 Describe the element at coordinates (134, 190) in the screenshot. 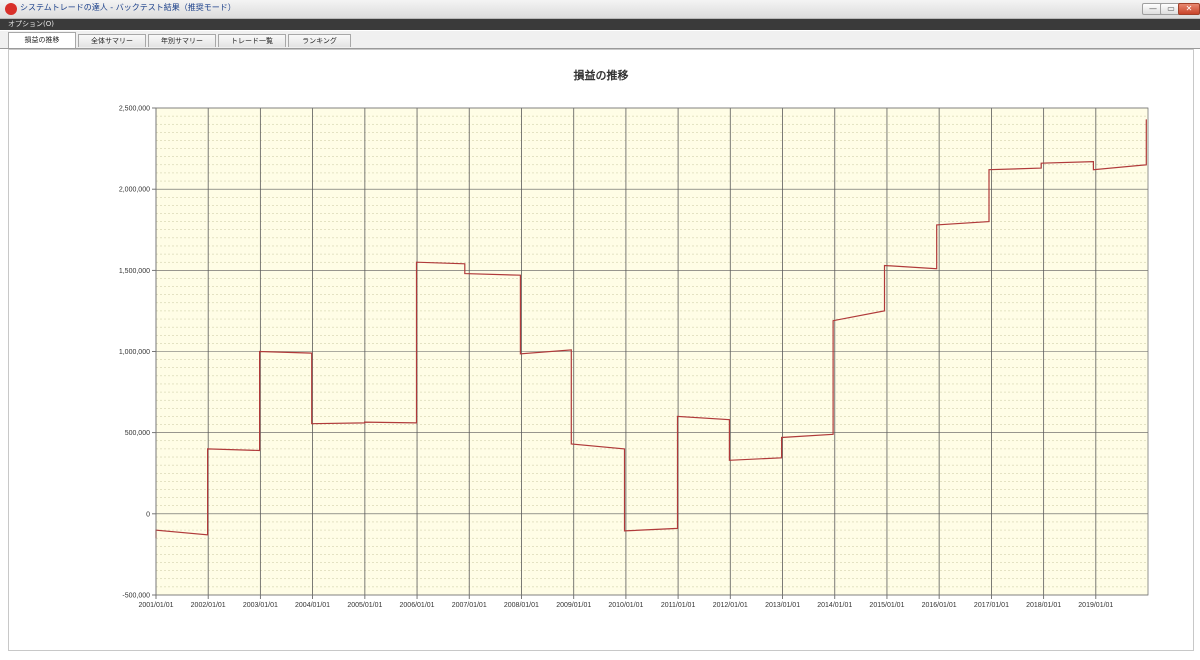

I see `y-tick-label: 2,000,000` at that location.